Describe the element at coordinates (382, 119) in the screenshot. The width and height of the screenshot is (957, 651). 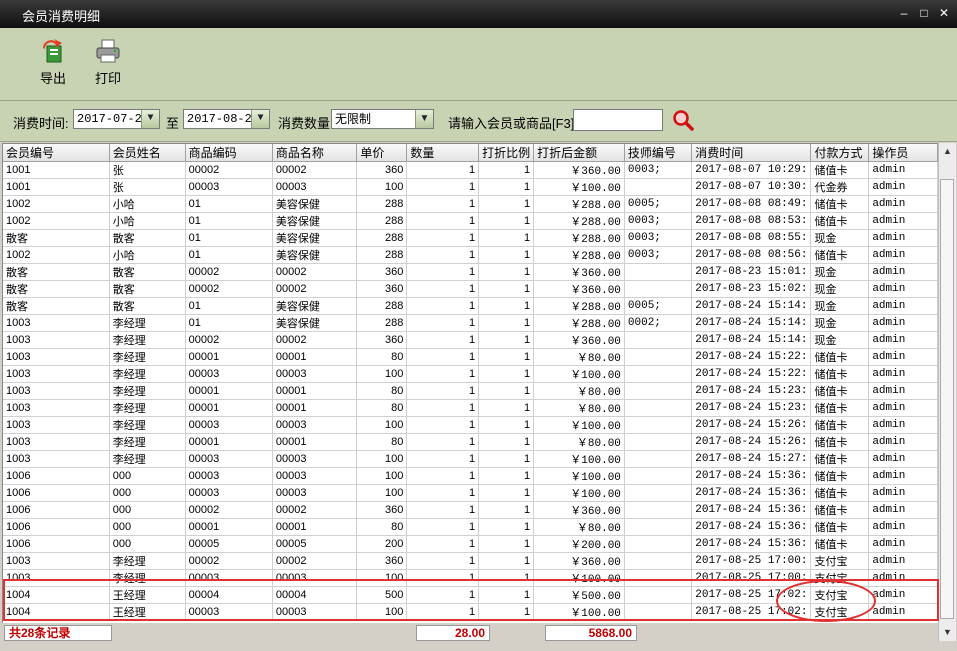
I see `qty-select: 无限制 ▼` at that location.